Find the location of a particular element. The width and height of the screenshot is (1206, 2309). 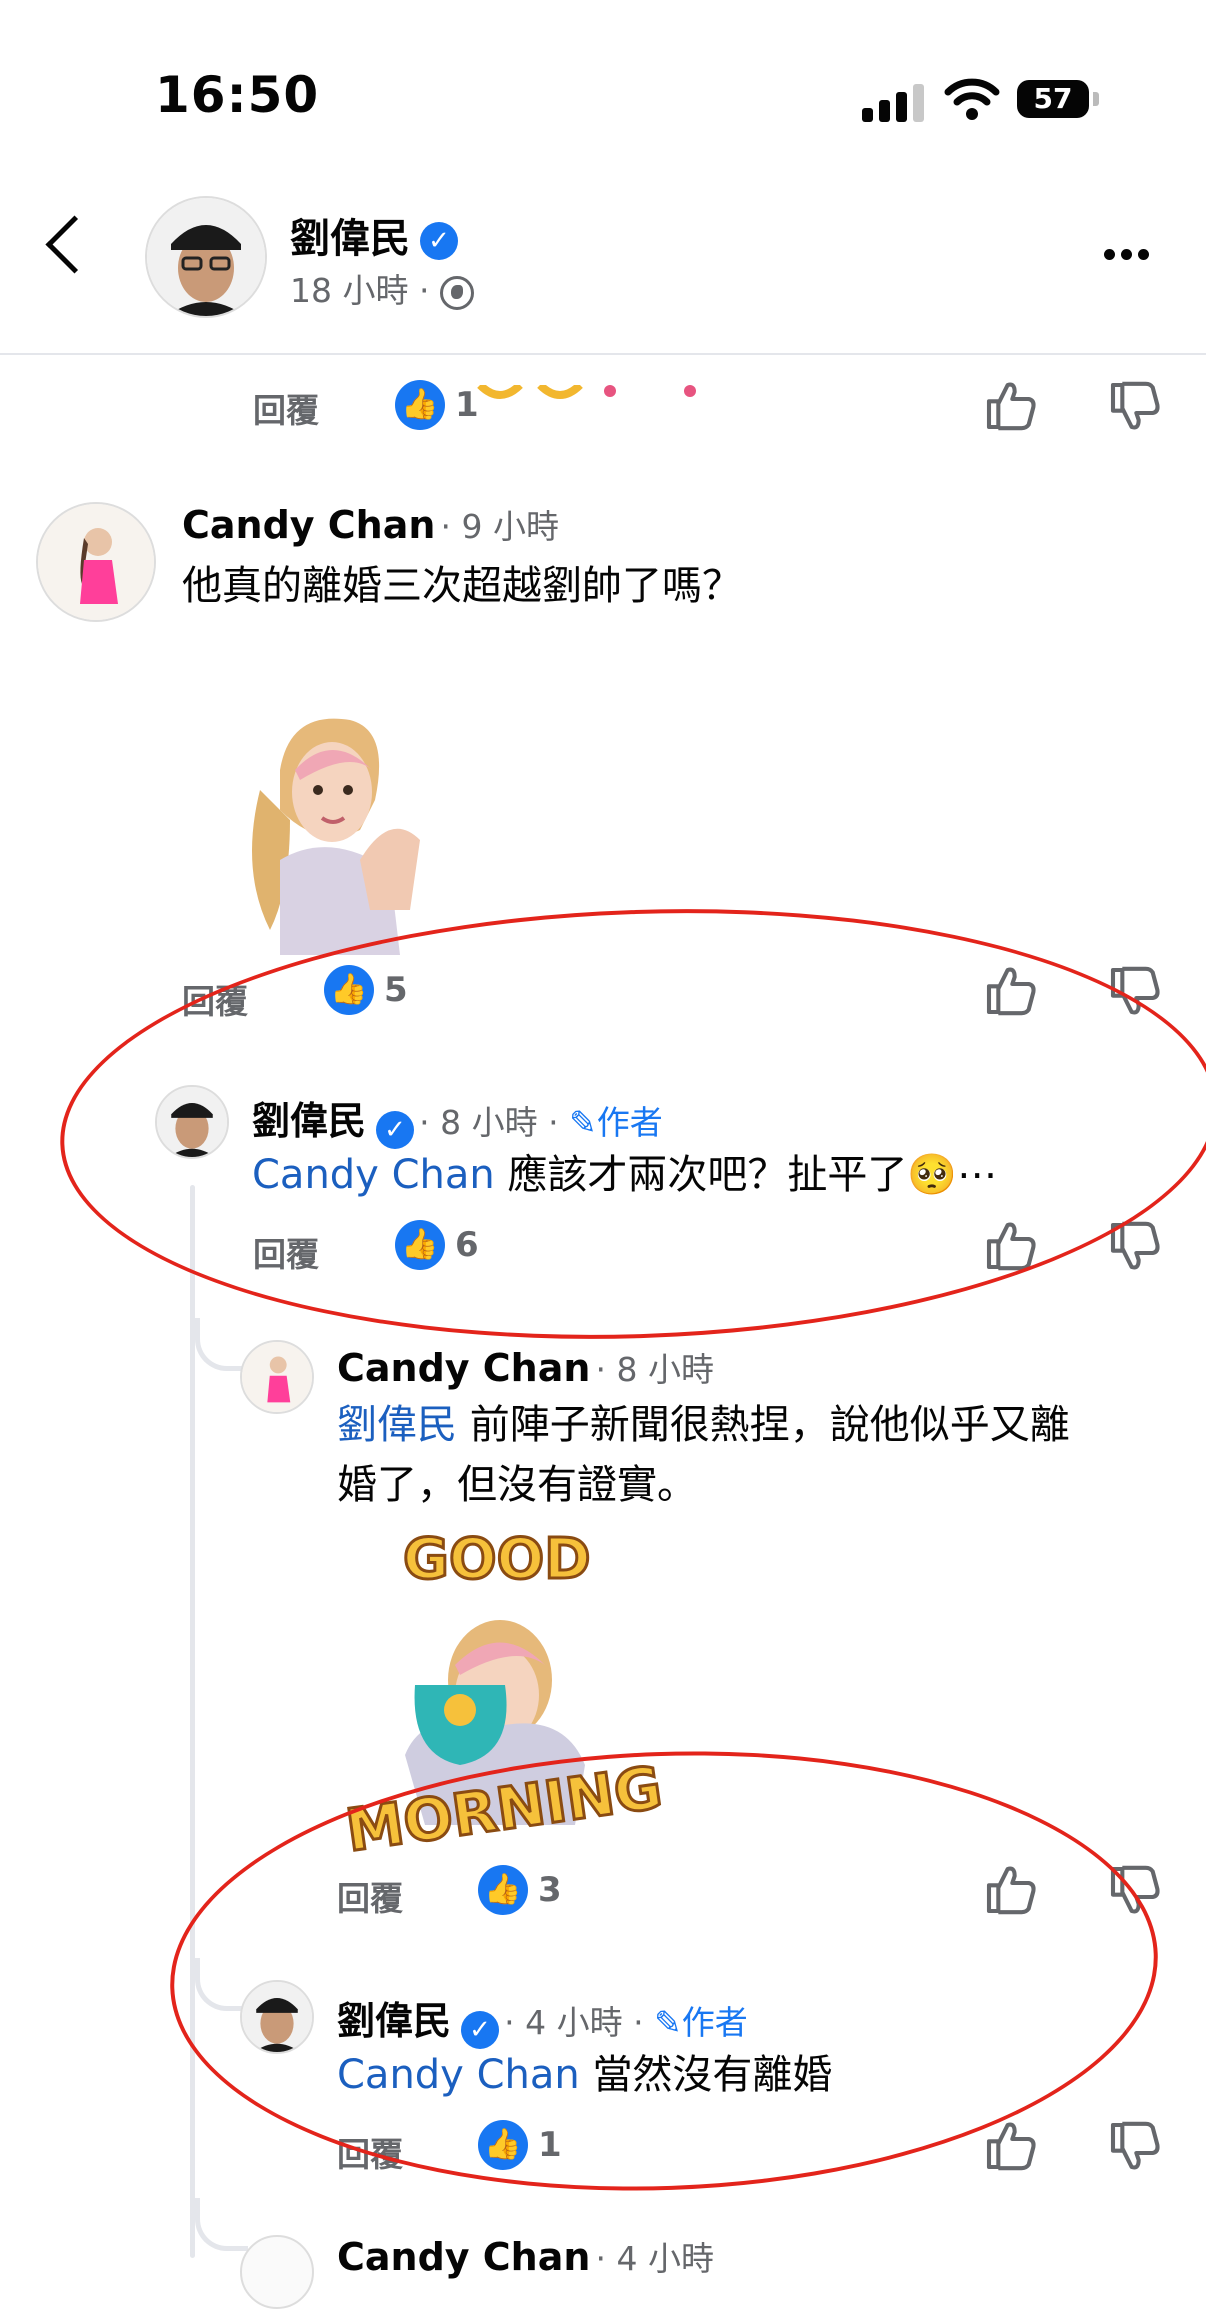

sticker-image is located at coordinates (340, 834).